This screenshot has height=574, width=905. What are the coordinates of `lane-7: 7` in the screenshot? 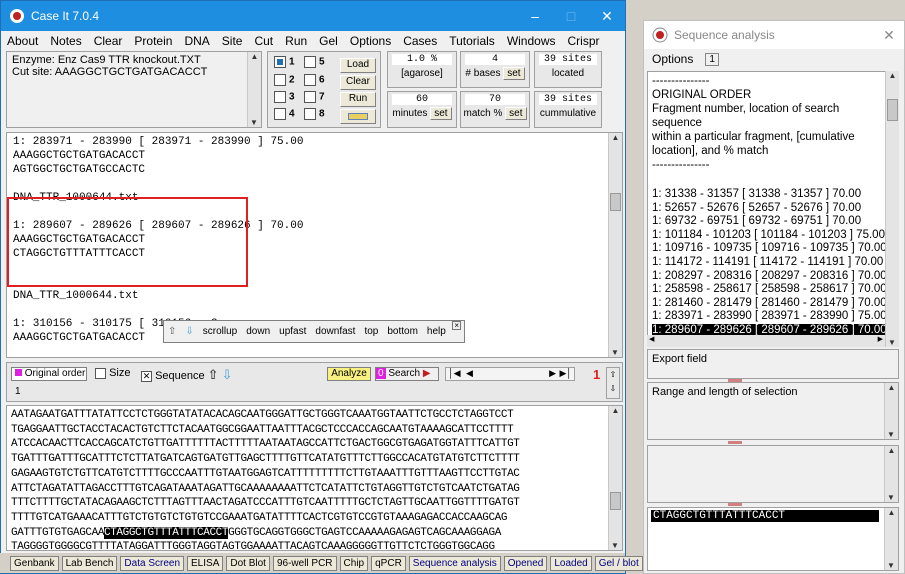 It's located at (319, 99).